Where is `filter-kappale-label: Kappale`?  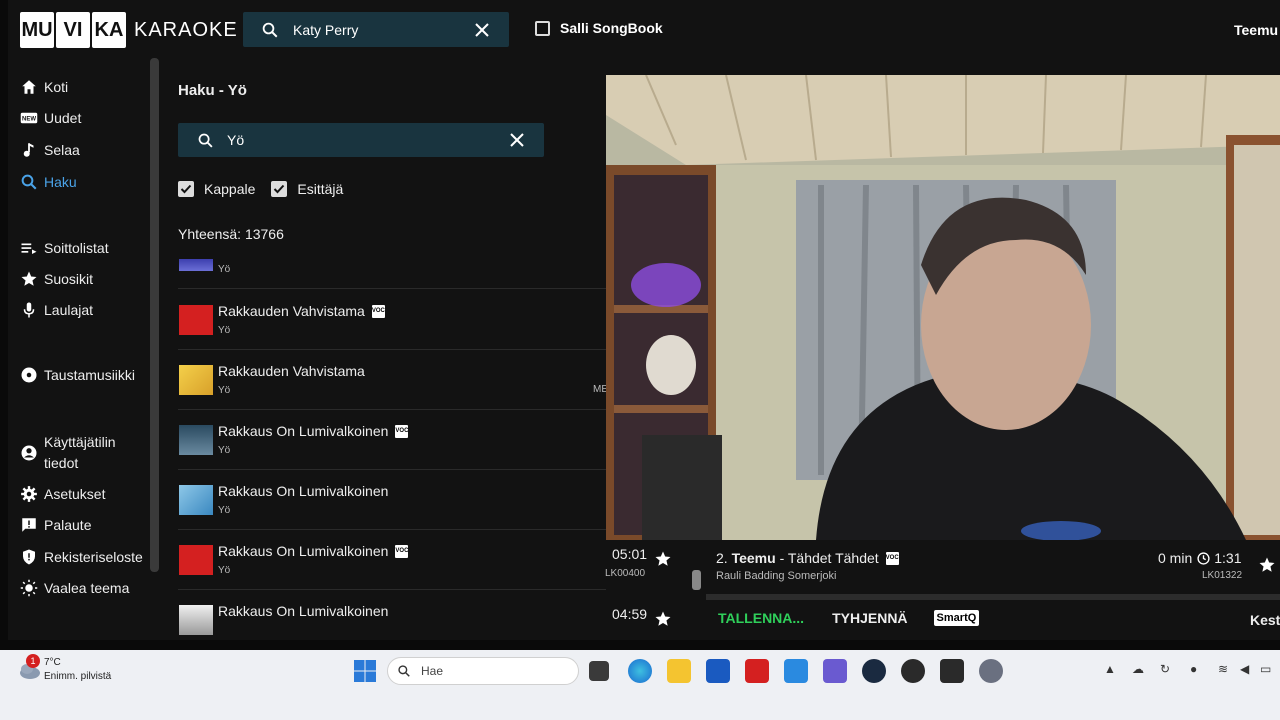 filter-kappale-label: Kappale is located at coordinates (229, 189).